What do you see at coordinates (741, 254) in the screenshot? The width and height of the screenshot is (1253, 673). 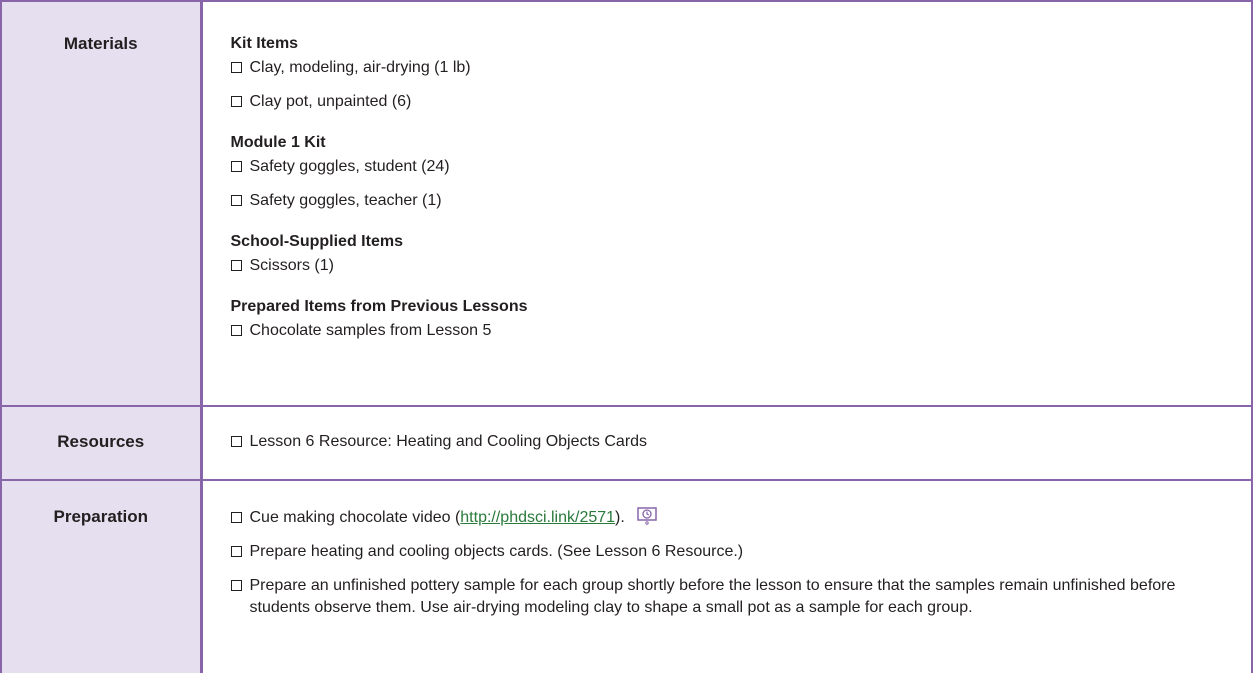 I see `group-school-supplied: School-Supplied Items Scissors (1)` at bounding box center [741, 254].